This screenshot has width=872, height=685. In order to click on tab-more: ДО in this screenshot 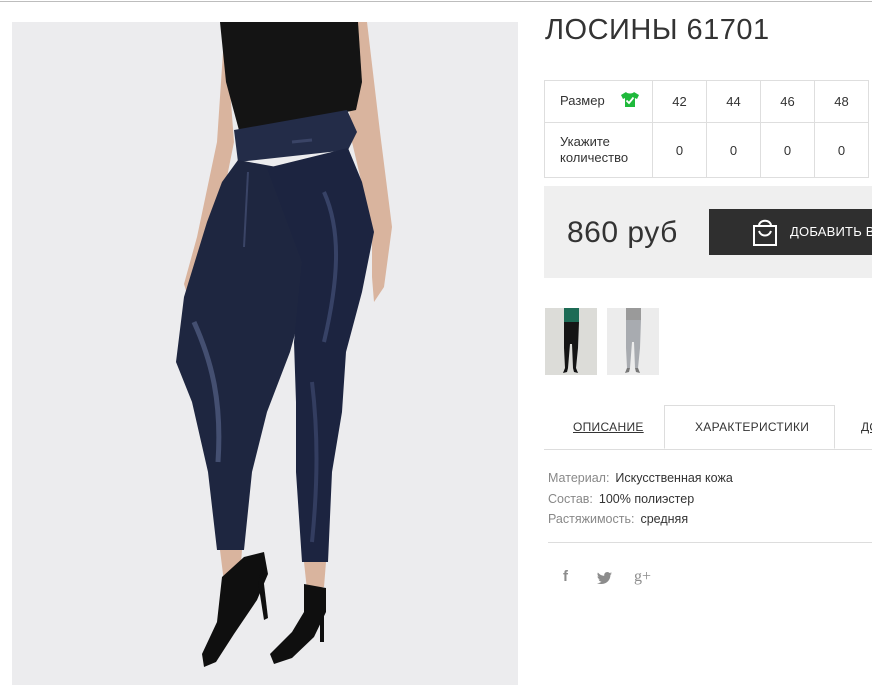, I will do `click(866, 427)`.